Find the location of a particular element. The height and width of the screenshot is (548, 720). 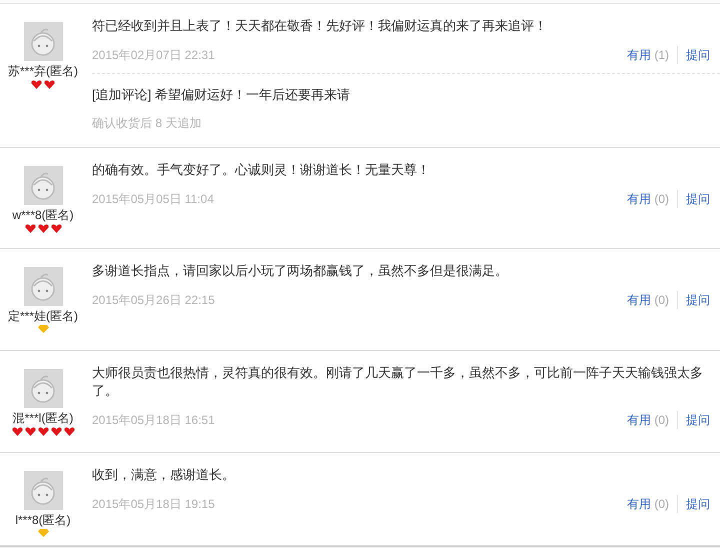

user-name: l***8(匿名) is located at coordinates (43, 520).